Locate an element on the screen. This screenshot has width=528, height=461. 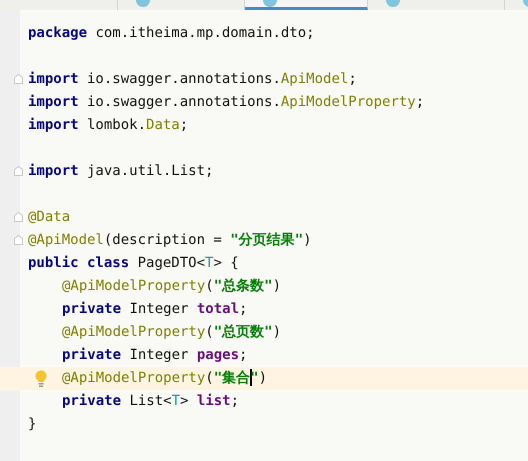
code-line: private Integer total; is located at coordinates (155, 309).